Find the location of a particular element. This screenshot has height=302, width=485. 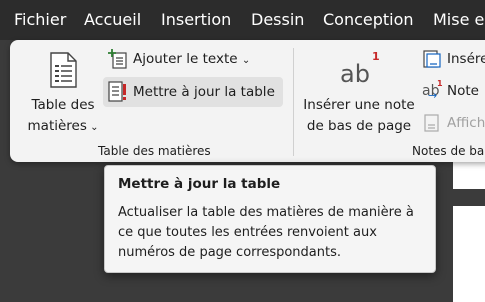

show-notes-label: Affich is located at coordinates (466, 123).